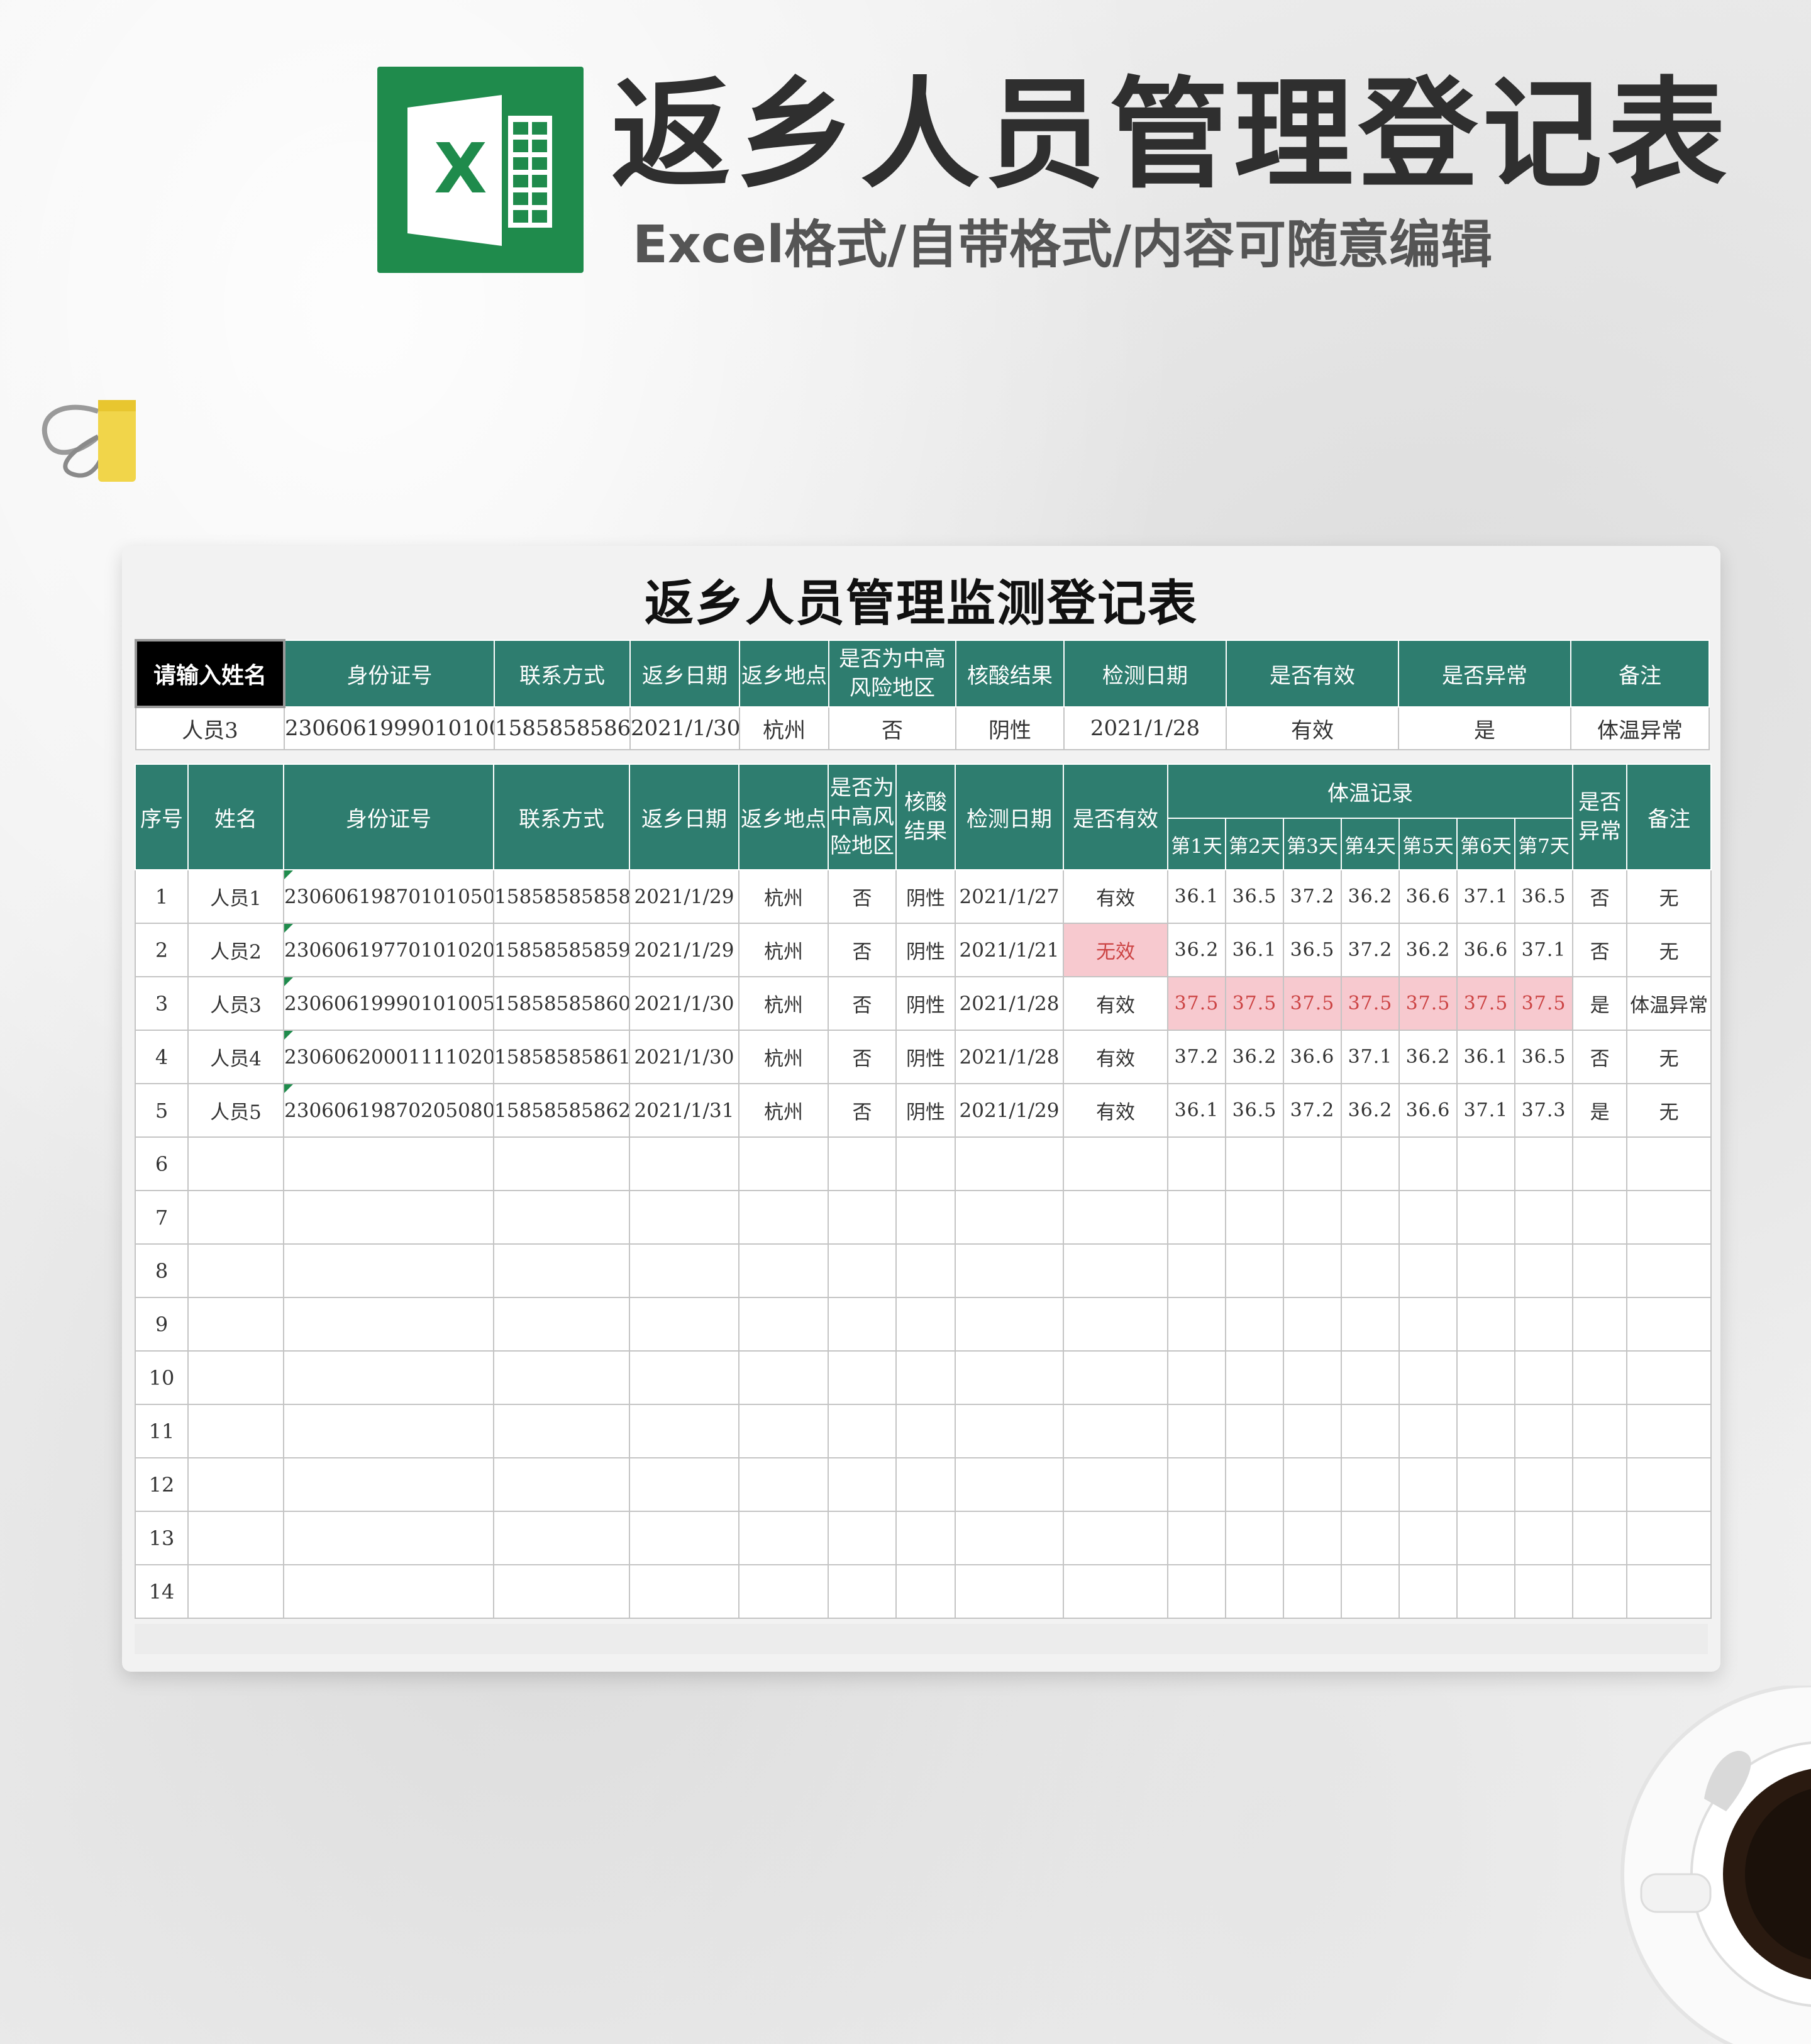 The width and height of the screenshot is (1811, 2044). Describe the element at coordinates (926, 1057) in the screenshot. I see `cell-nat: 阴性` at that location.